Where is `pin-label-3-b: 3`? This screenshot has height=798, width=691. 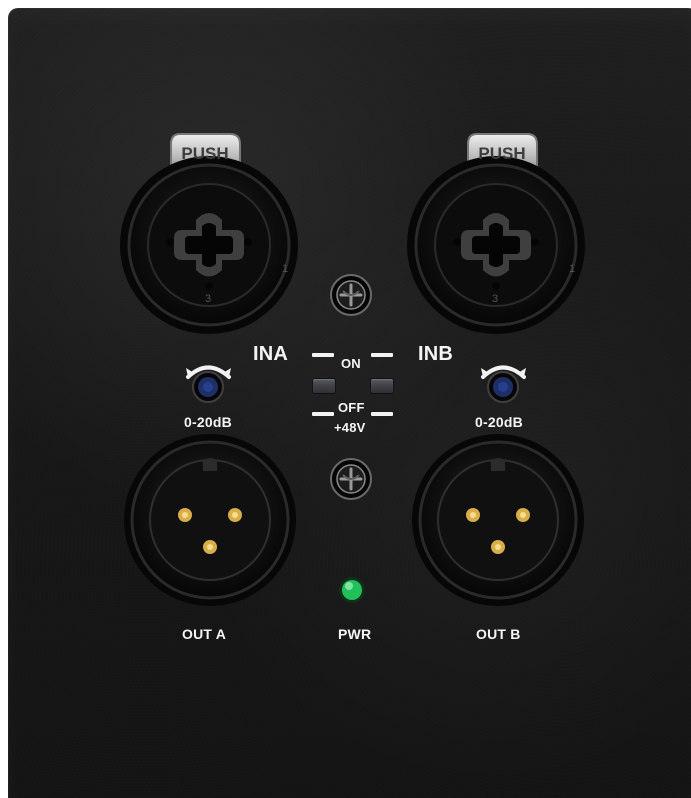 pin-label-3-b: 3 is located at coordinates (495, 299).